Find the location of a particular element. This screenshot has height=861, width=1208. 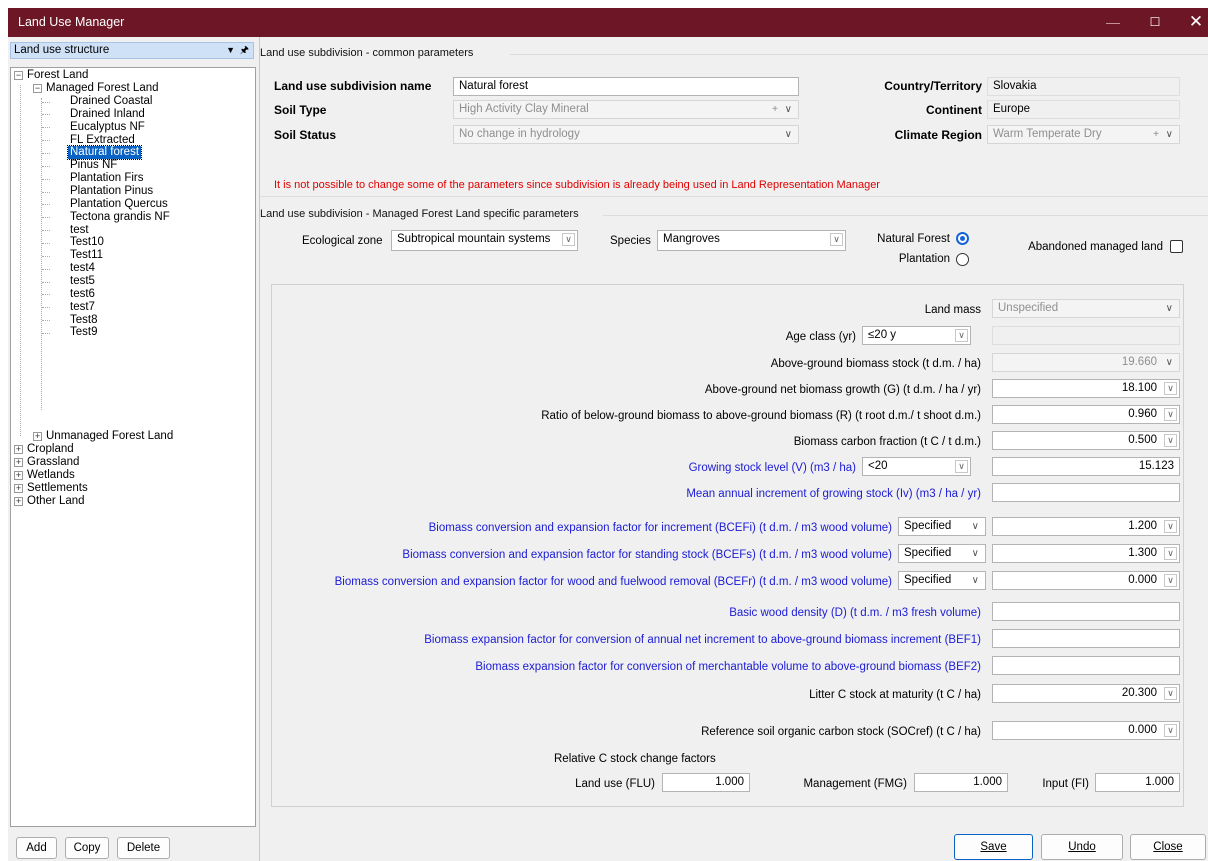

subdivision-name-input: Natural forest is located at coordinates (626, 86).